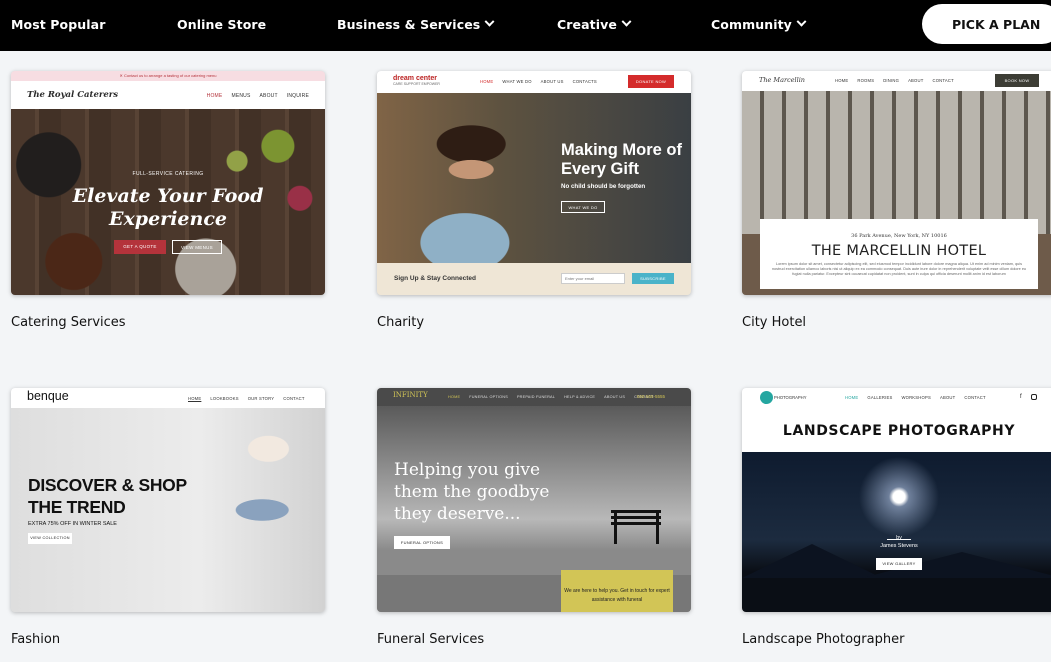  Describe the element at coordinates (253, 96) in the screenshot. I see `catering-links: HOME MENUS ABOUT INQUIRE` at that location.